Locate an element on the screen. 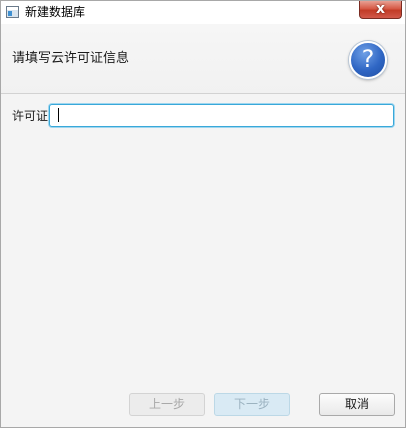 This screenshot has height=428, width=406. text-caret is located at coordinates (58, 115).